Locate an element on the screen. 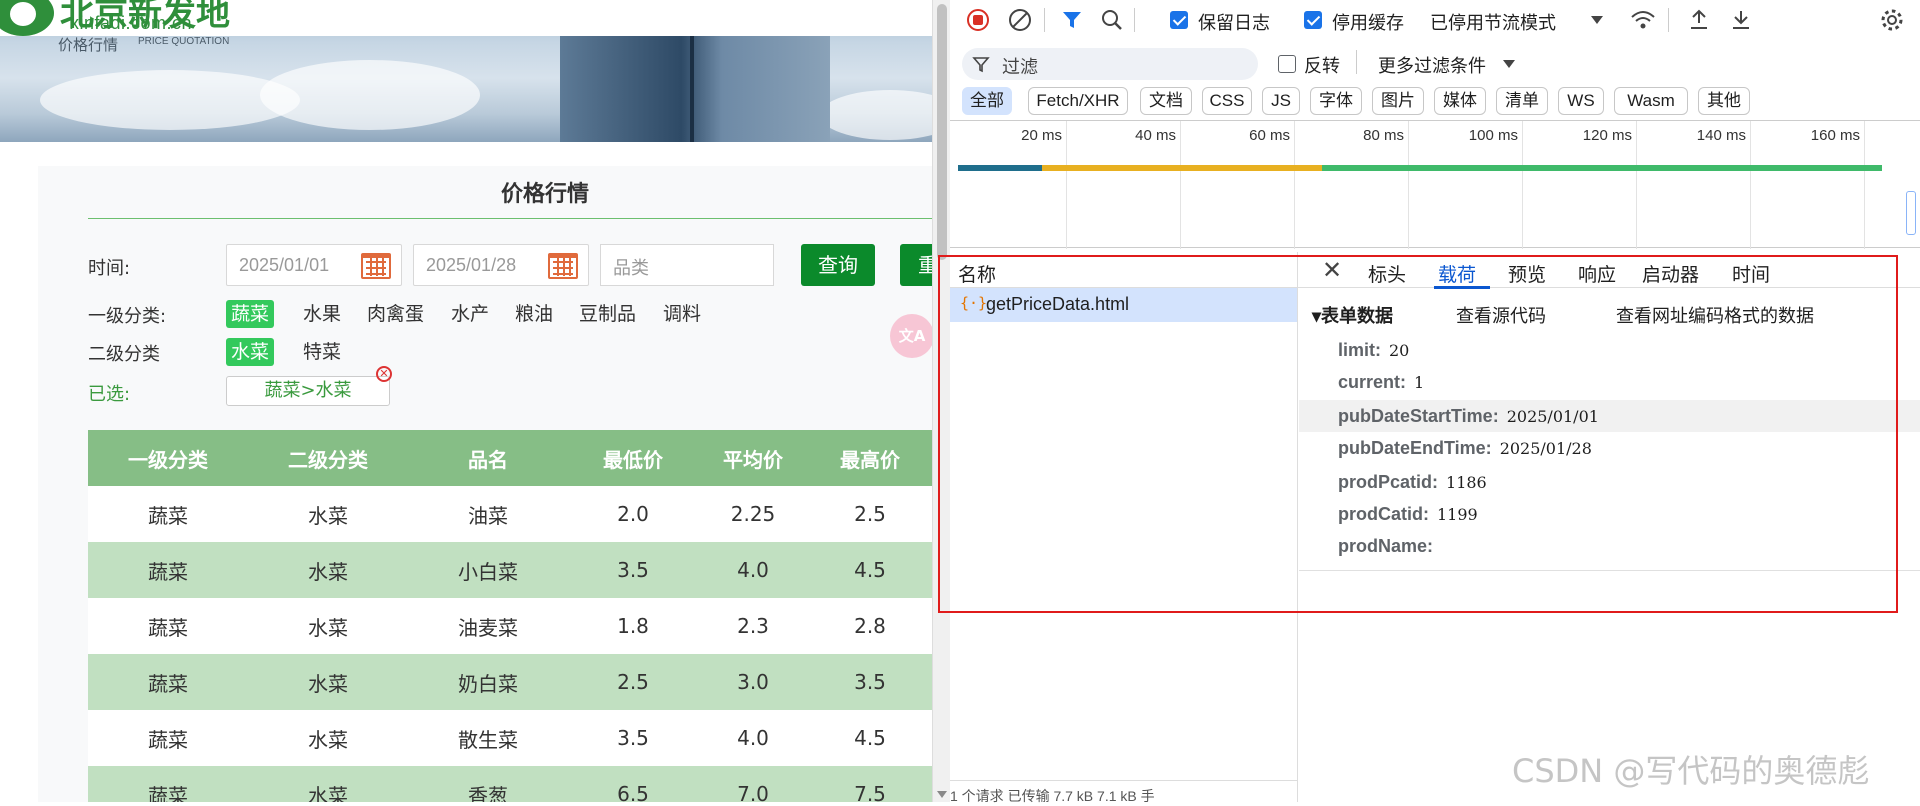 This screenshot has width=1920, height=806. close-icon: ✕ is located at coordinates (1332, 270).